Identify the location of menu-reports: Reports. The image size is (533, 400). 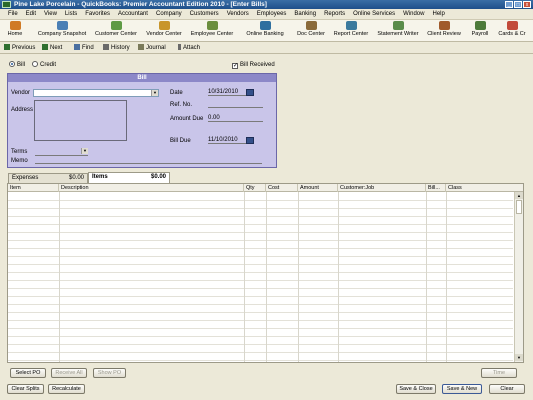
(334, 14).